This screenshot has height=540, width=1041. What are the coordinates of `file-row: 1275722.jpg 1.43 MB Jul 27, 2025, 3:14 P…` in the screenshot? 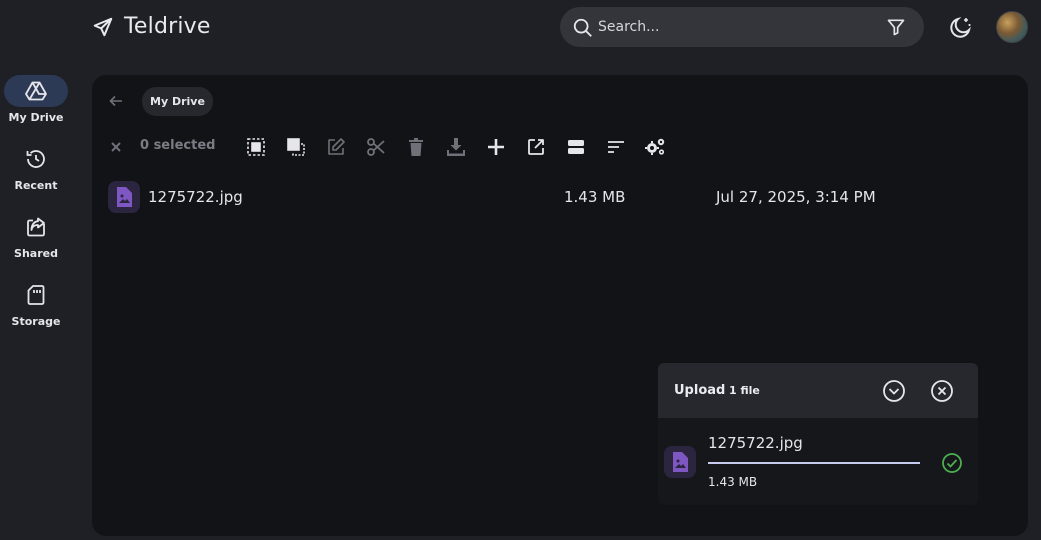 It's located at (560, 198).